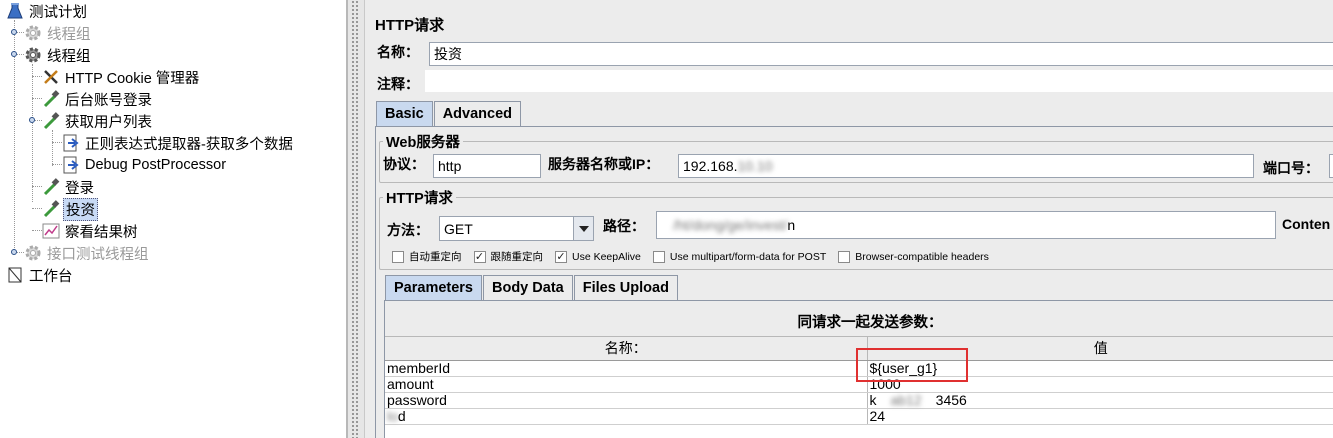 The image size is (1333, 438). I want to click on param-value-redacted: ab12, so click(906, 399).